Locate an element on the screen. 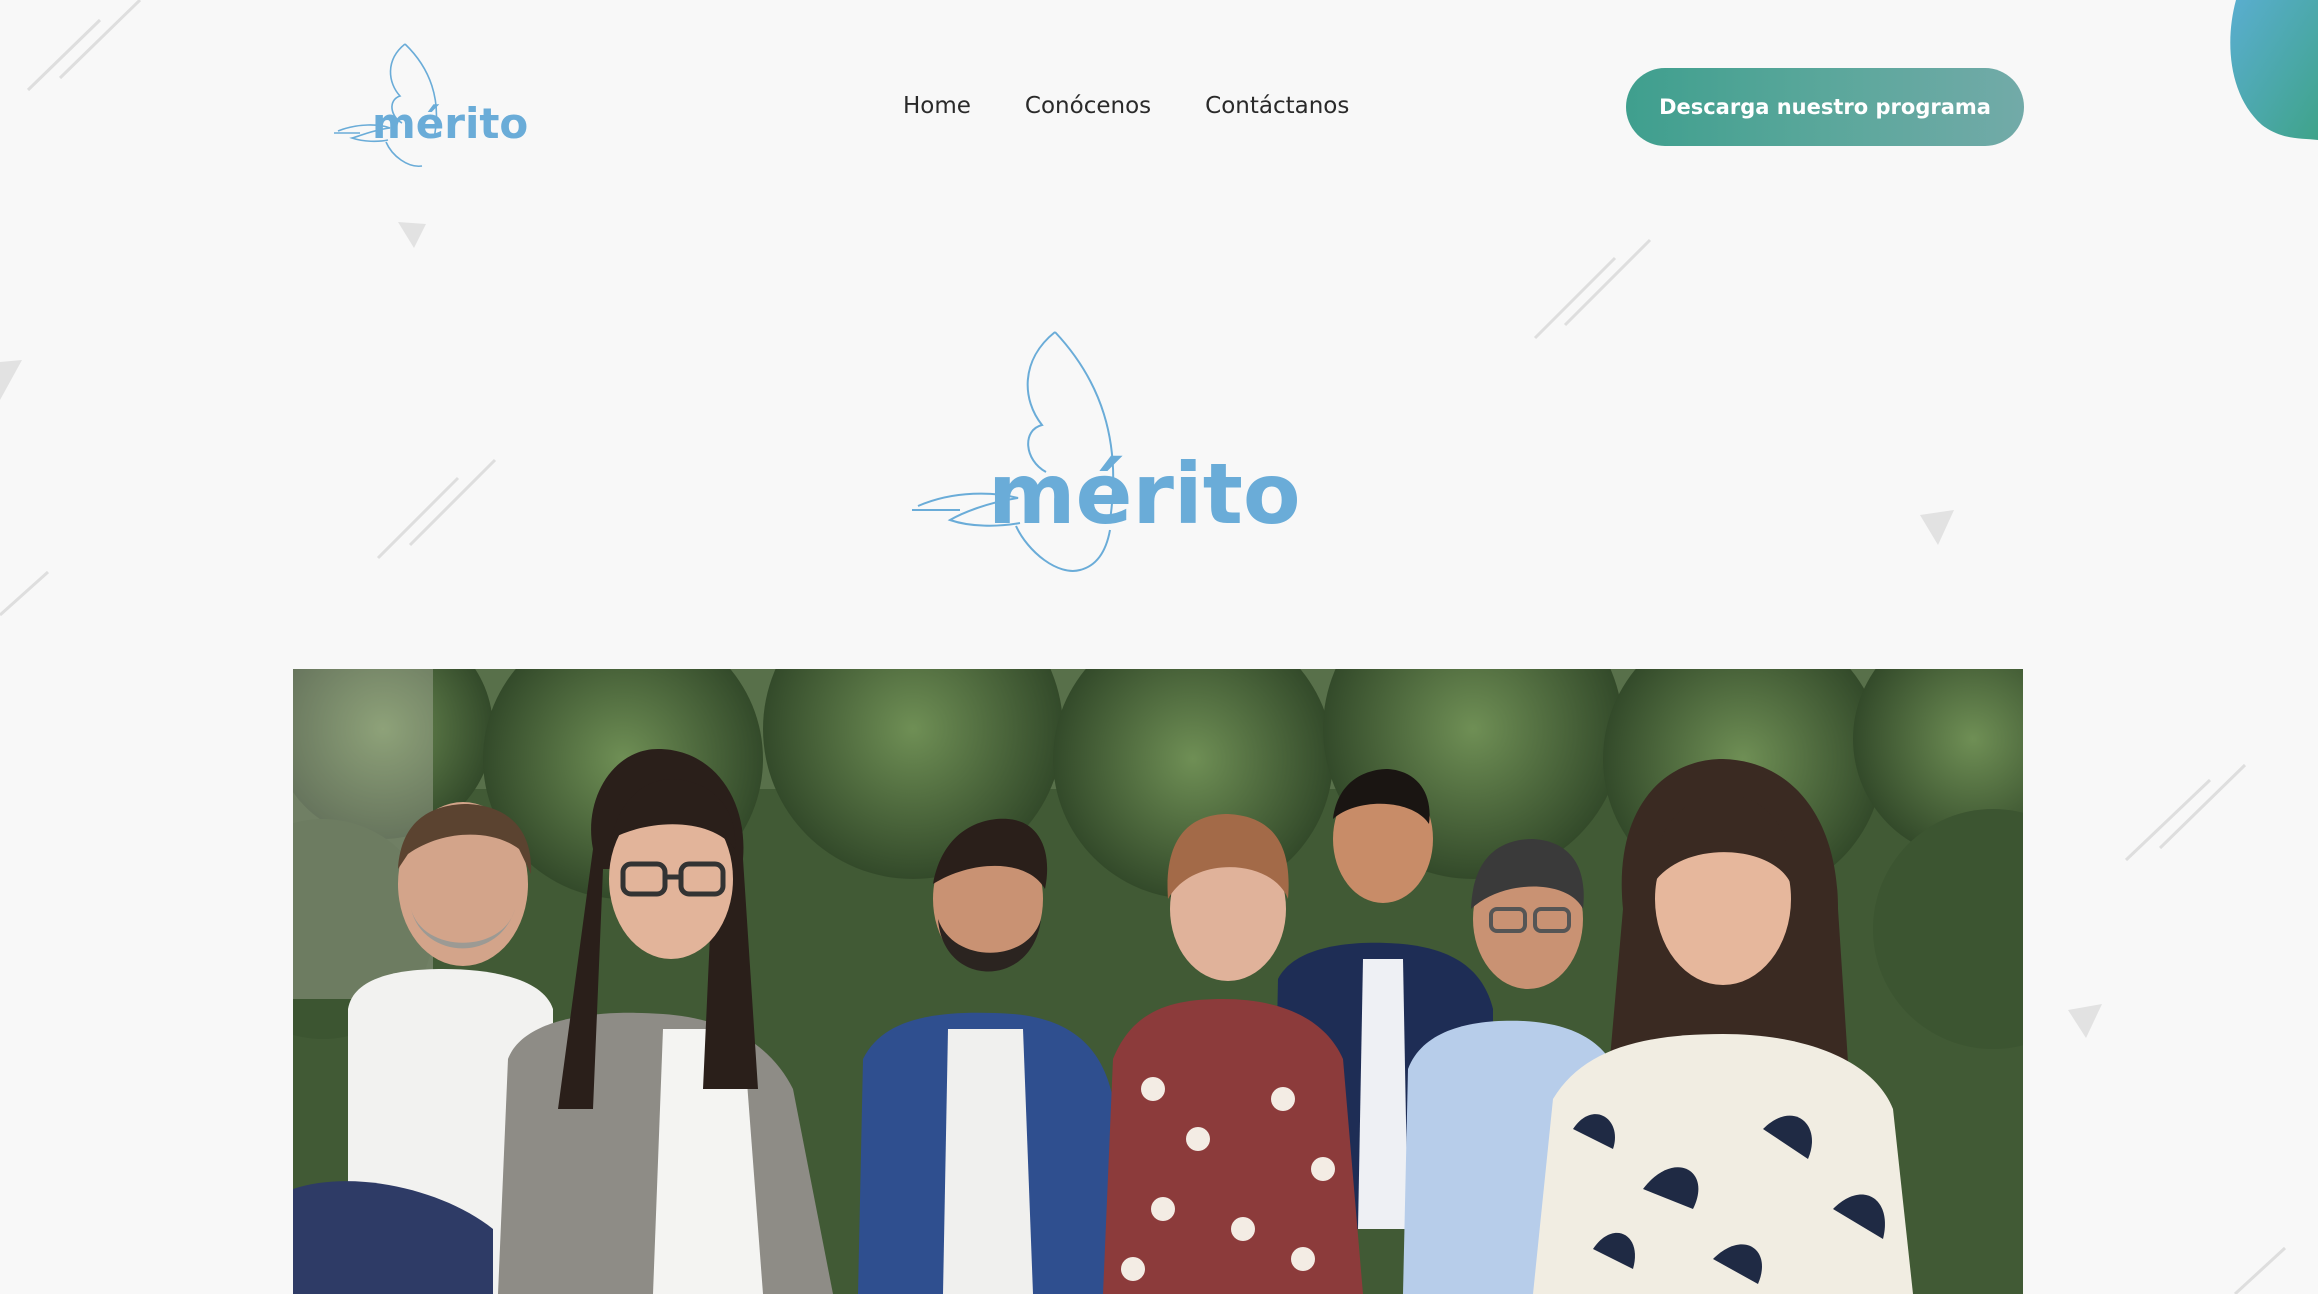  header-logo: mérito is located at coordinates (429, 105).